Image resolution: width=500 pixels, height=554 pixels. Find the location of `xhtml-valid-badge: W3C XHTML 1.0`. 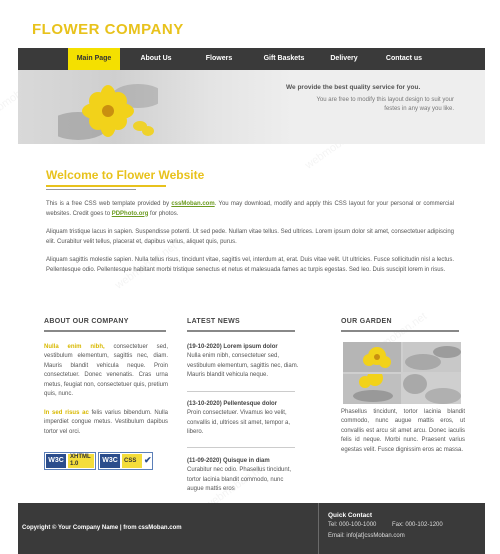

xhtml-valid-badge: W3C XHTML 1.0 is located at coordinates (70, 461).